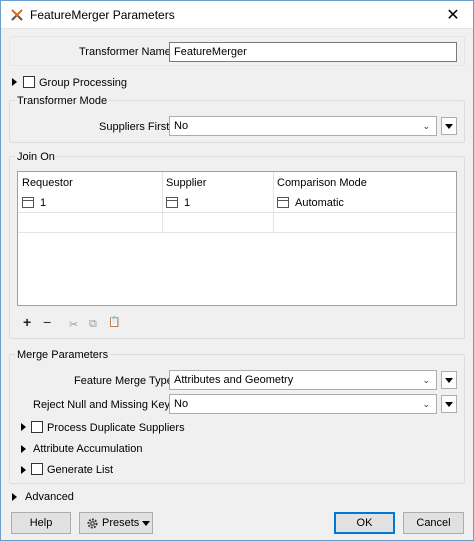  I want to click on supplier-cell: 1, so click(187, 203).